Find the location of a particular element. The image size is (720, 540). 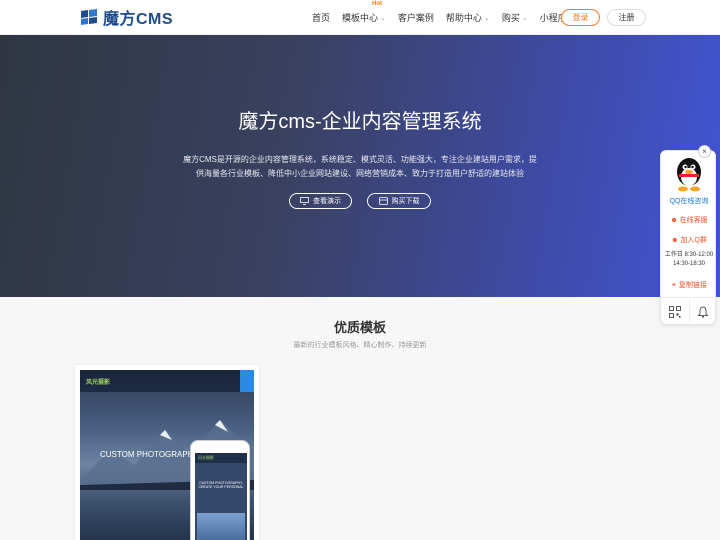

work-hours-line2: 14:30-18:30 is located at coordinates (689, 264).